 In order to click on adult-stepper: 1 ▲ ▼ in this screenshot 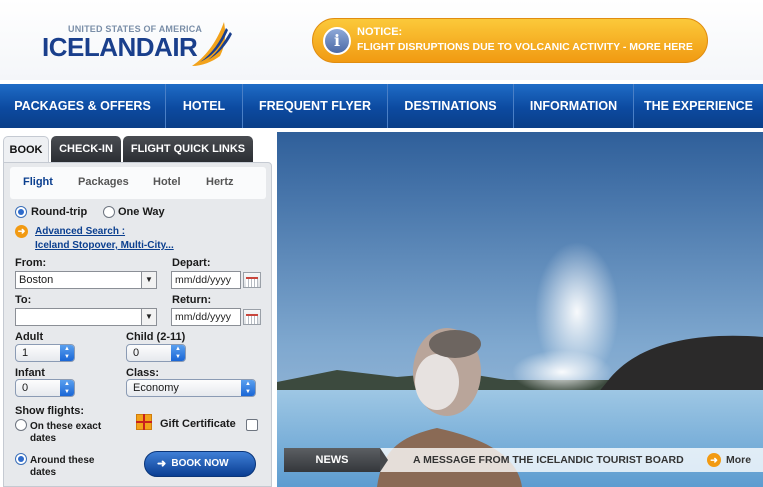, I will do `click(45, 353)`.